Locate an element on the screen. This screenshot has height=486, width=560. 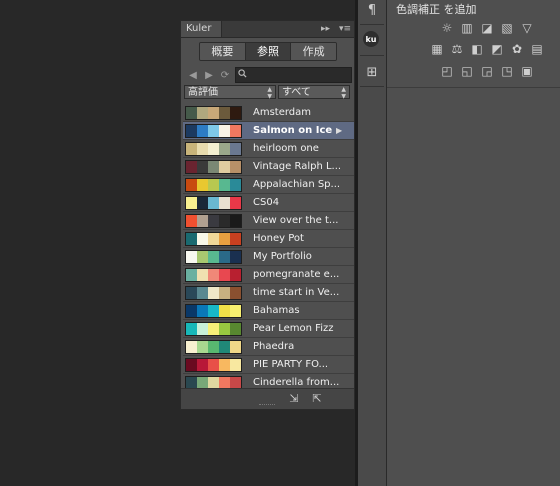
time-dropdown: すべて ▲ ▼ is located at coordinates (314, 92).